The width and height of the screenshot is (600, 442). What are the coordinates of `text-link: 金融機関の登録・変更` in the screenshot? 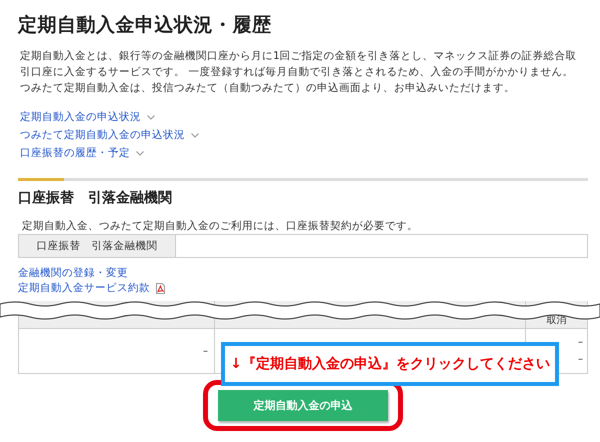 It's located at (73, 273).